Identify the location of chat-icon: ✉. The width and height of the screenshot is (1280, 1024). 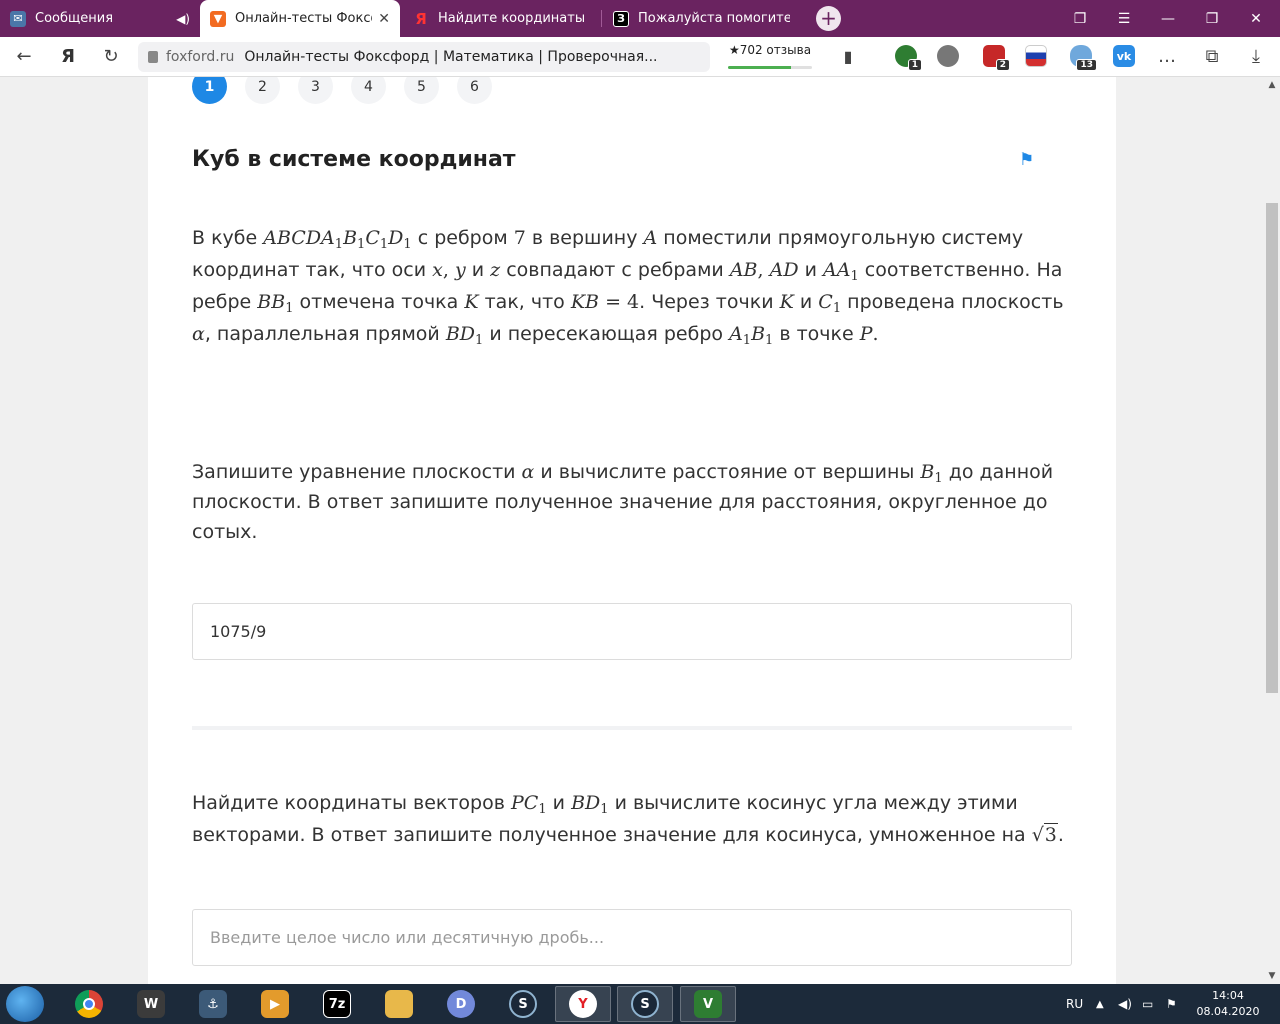
(18, 18).